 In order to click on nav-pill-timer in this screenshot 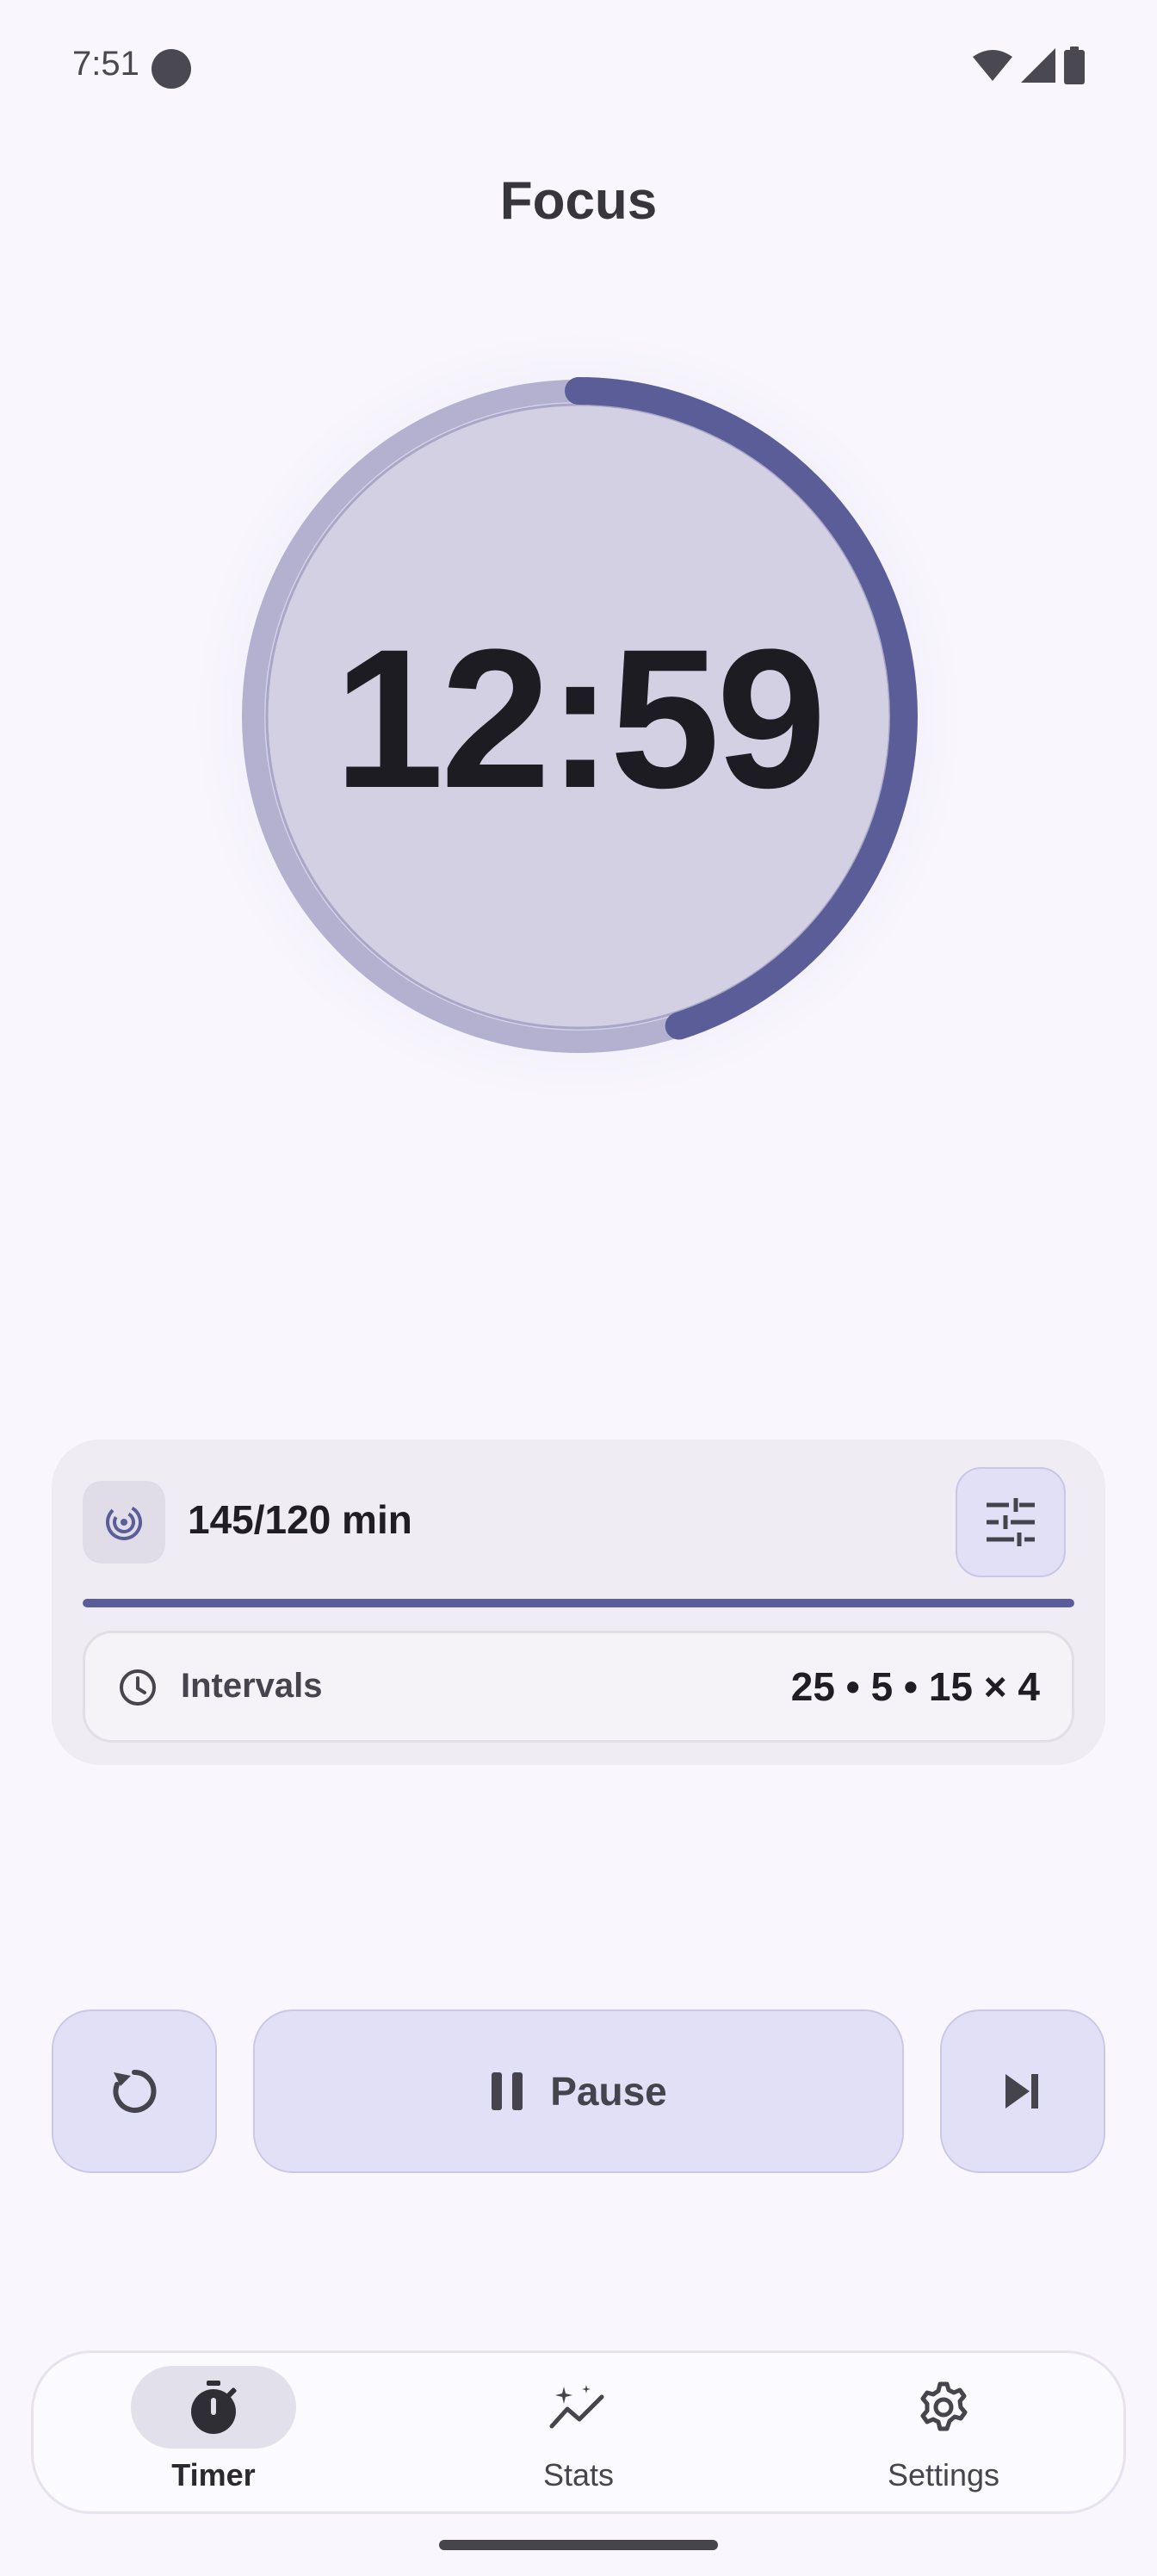, I will do `click(214, 2407)`.